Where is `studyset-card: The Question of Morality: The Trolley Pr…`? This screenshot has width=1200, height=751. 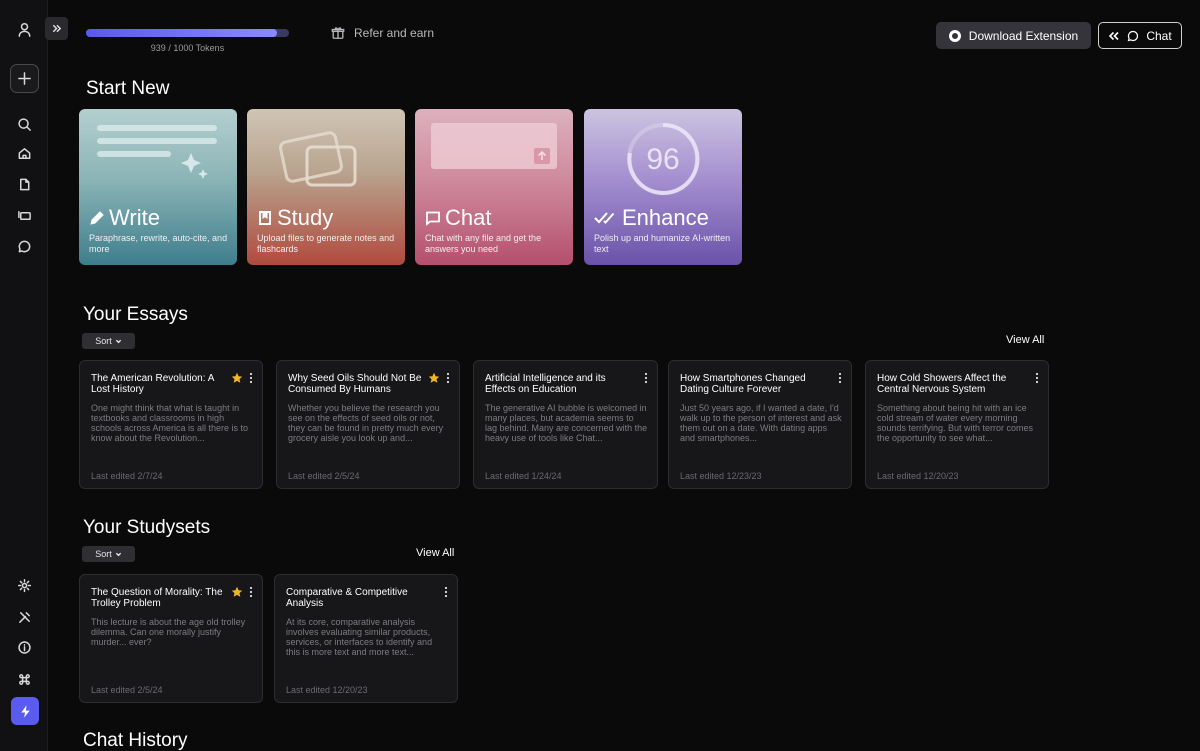
studyset-card: The Question of Morality: The Trolley Pr… is located at coordinates (171, 638).